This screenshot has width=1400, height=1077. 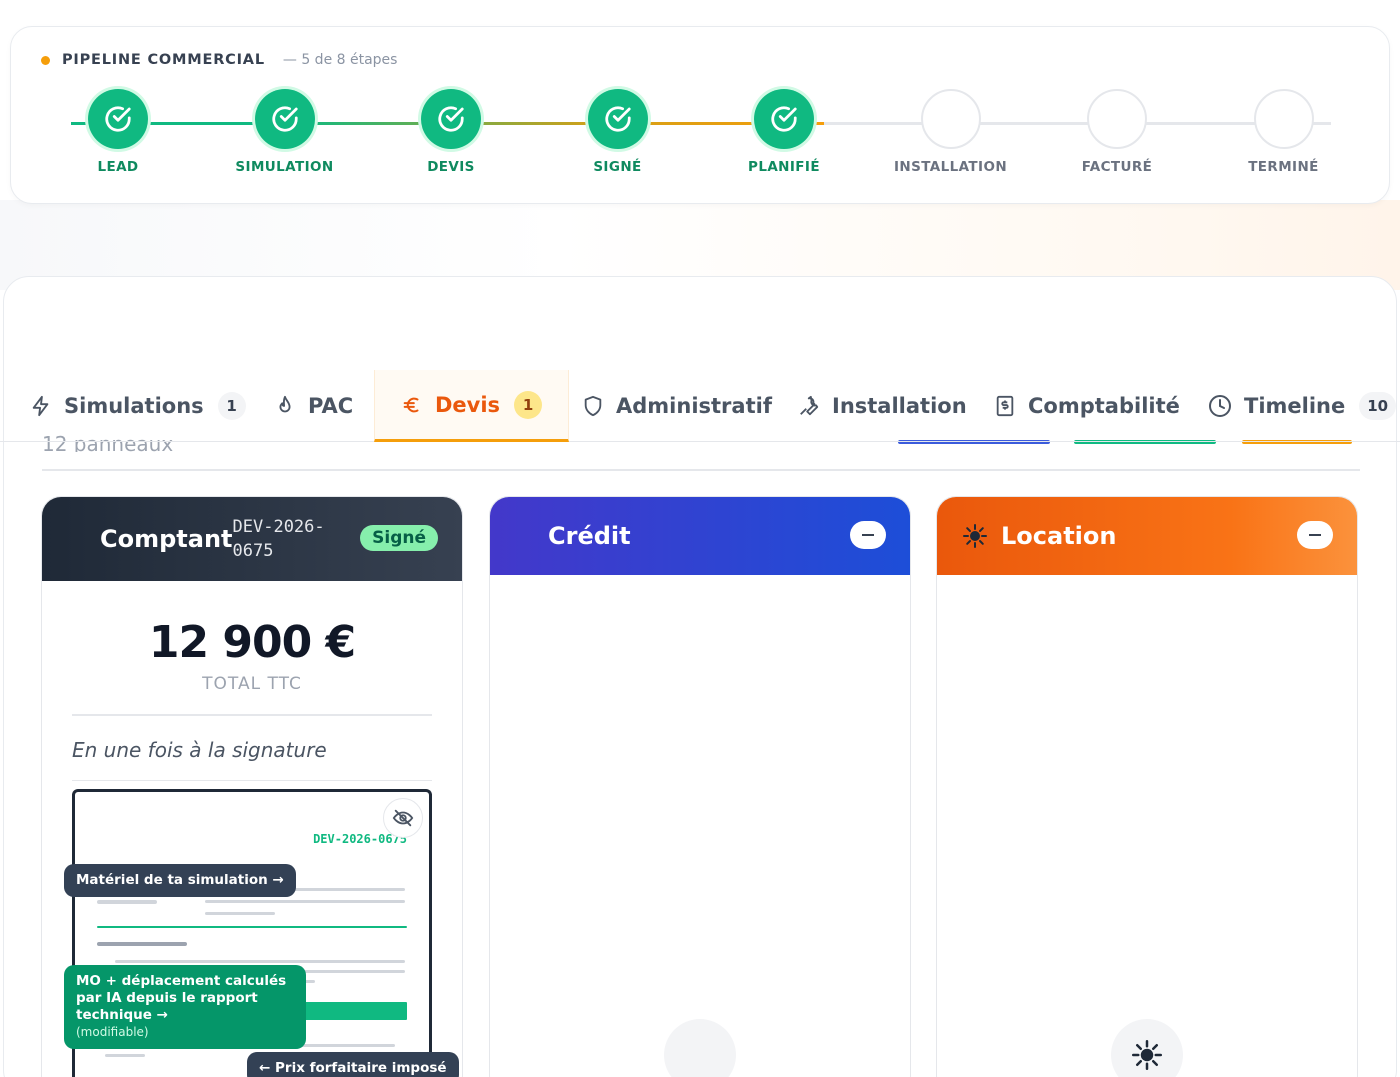 I want to click on tab-label: Simulations, so click(x=134, y=406).